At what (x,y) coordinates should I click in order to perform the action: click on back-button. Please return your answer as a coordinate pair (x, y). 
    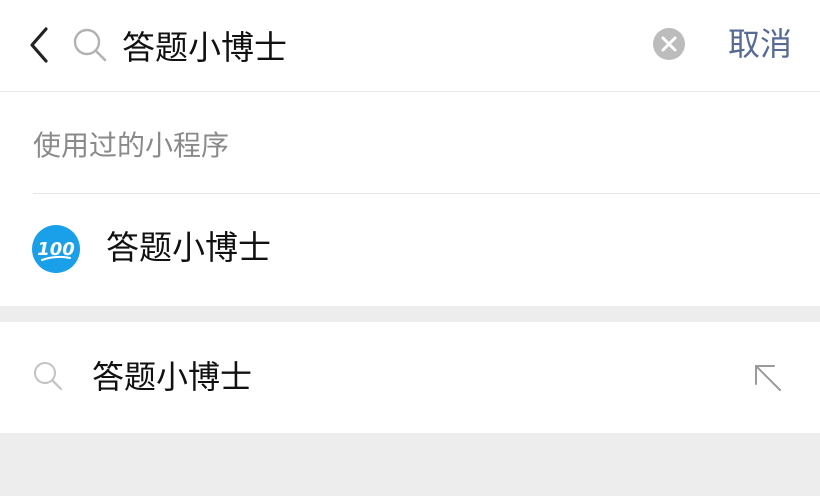
    Looking at the image, I should click on (39, 45).